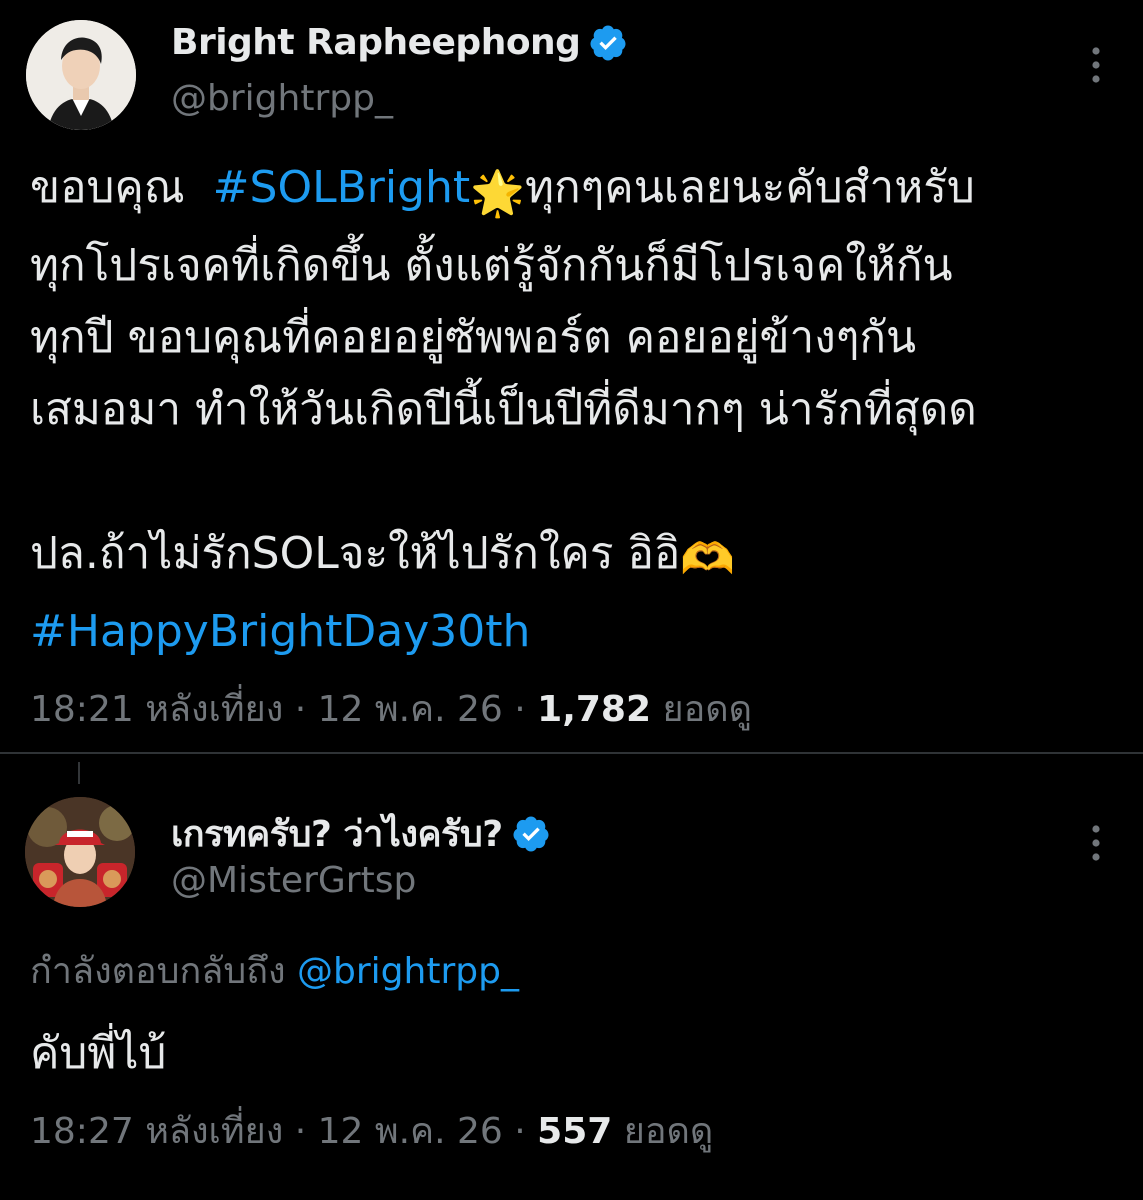 Image resolution: width=1143 pixels, height=1200 pixels. I want to click on author-name-row: Bright Rapheephong, so click(399, 42).